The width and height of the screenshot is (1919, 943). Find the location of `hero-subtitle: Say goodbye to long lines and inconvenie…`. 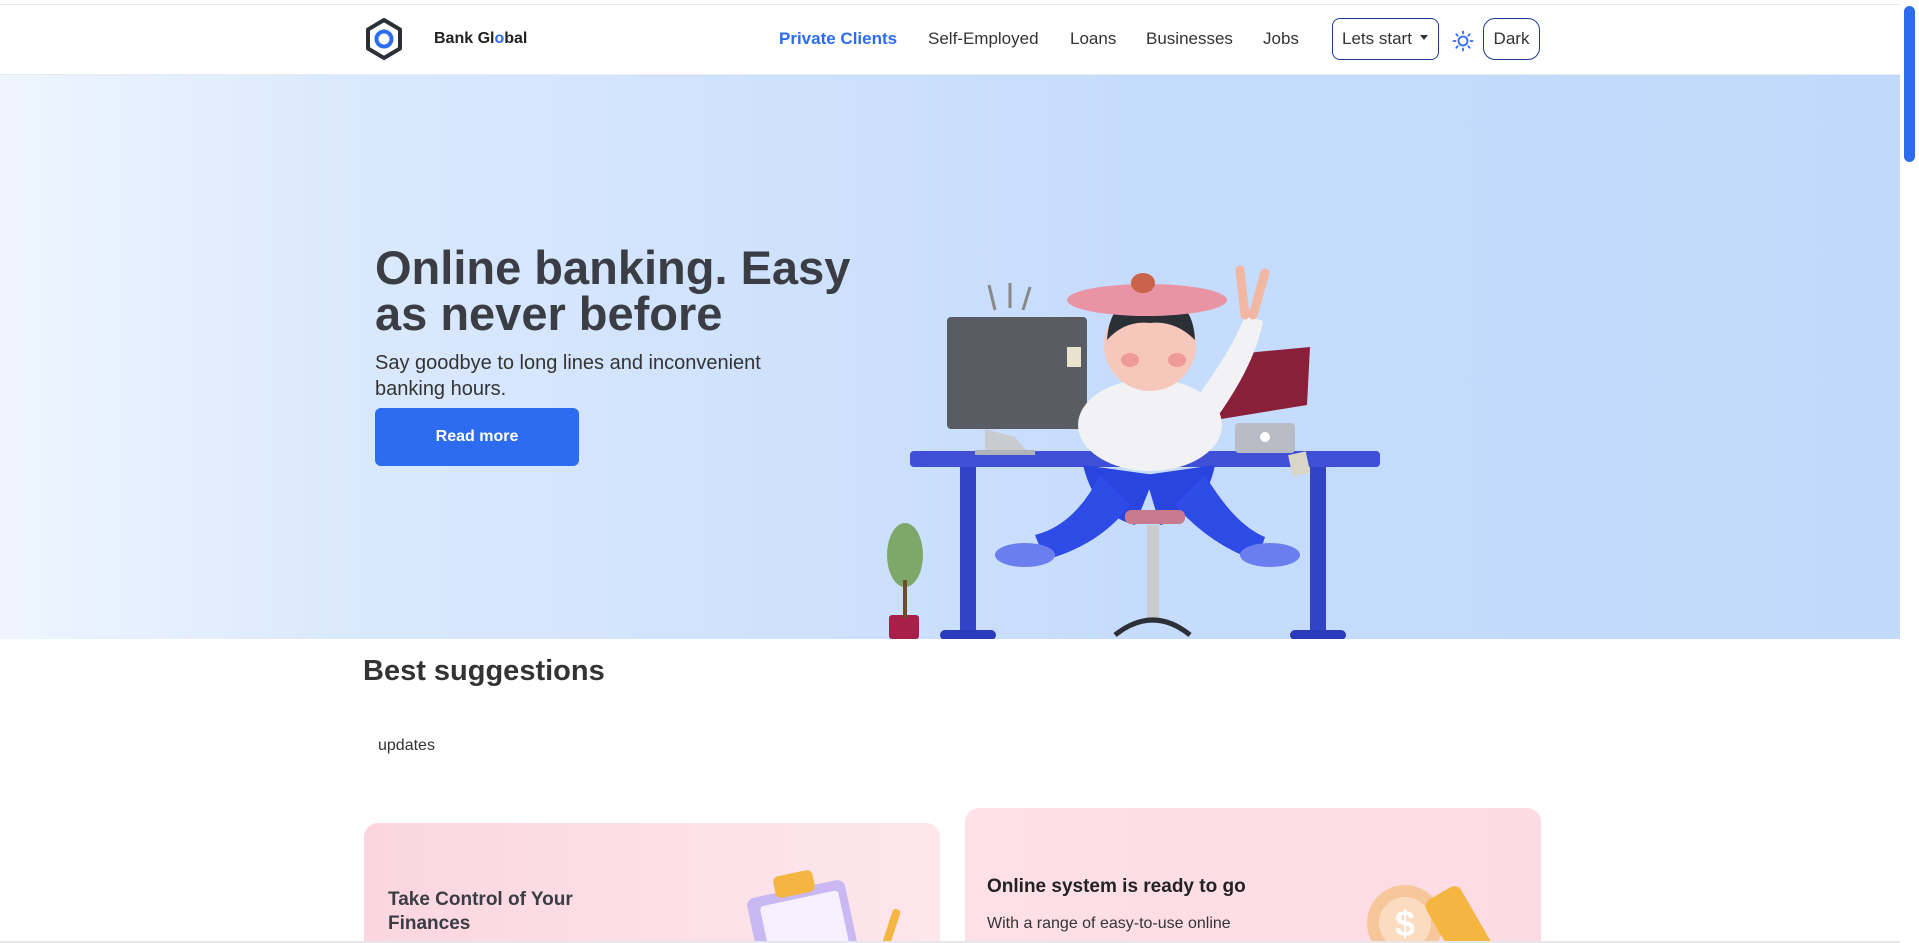

hero-subtitle: Say goodbye to long lines and inconvenie… is located at coordinates (568, 376).